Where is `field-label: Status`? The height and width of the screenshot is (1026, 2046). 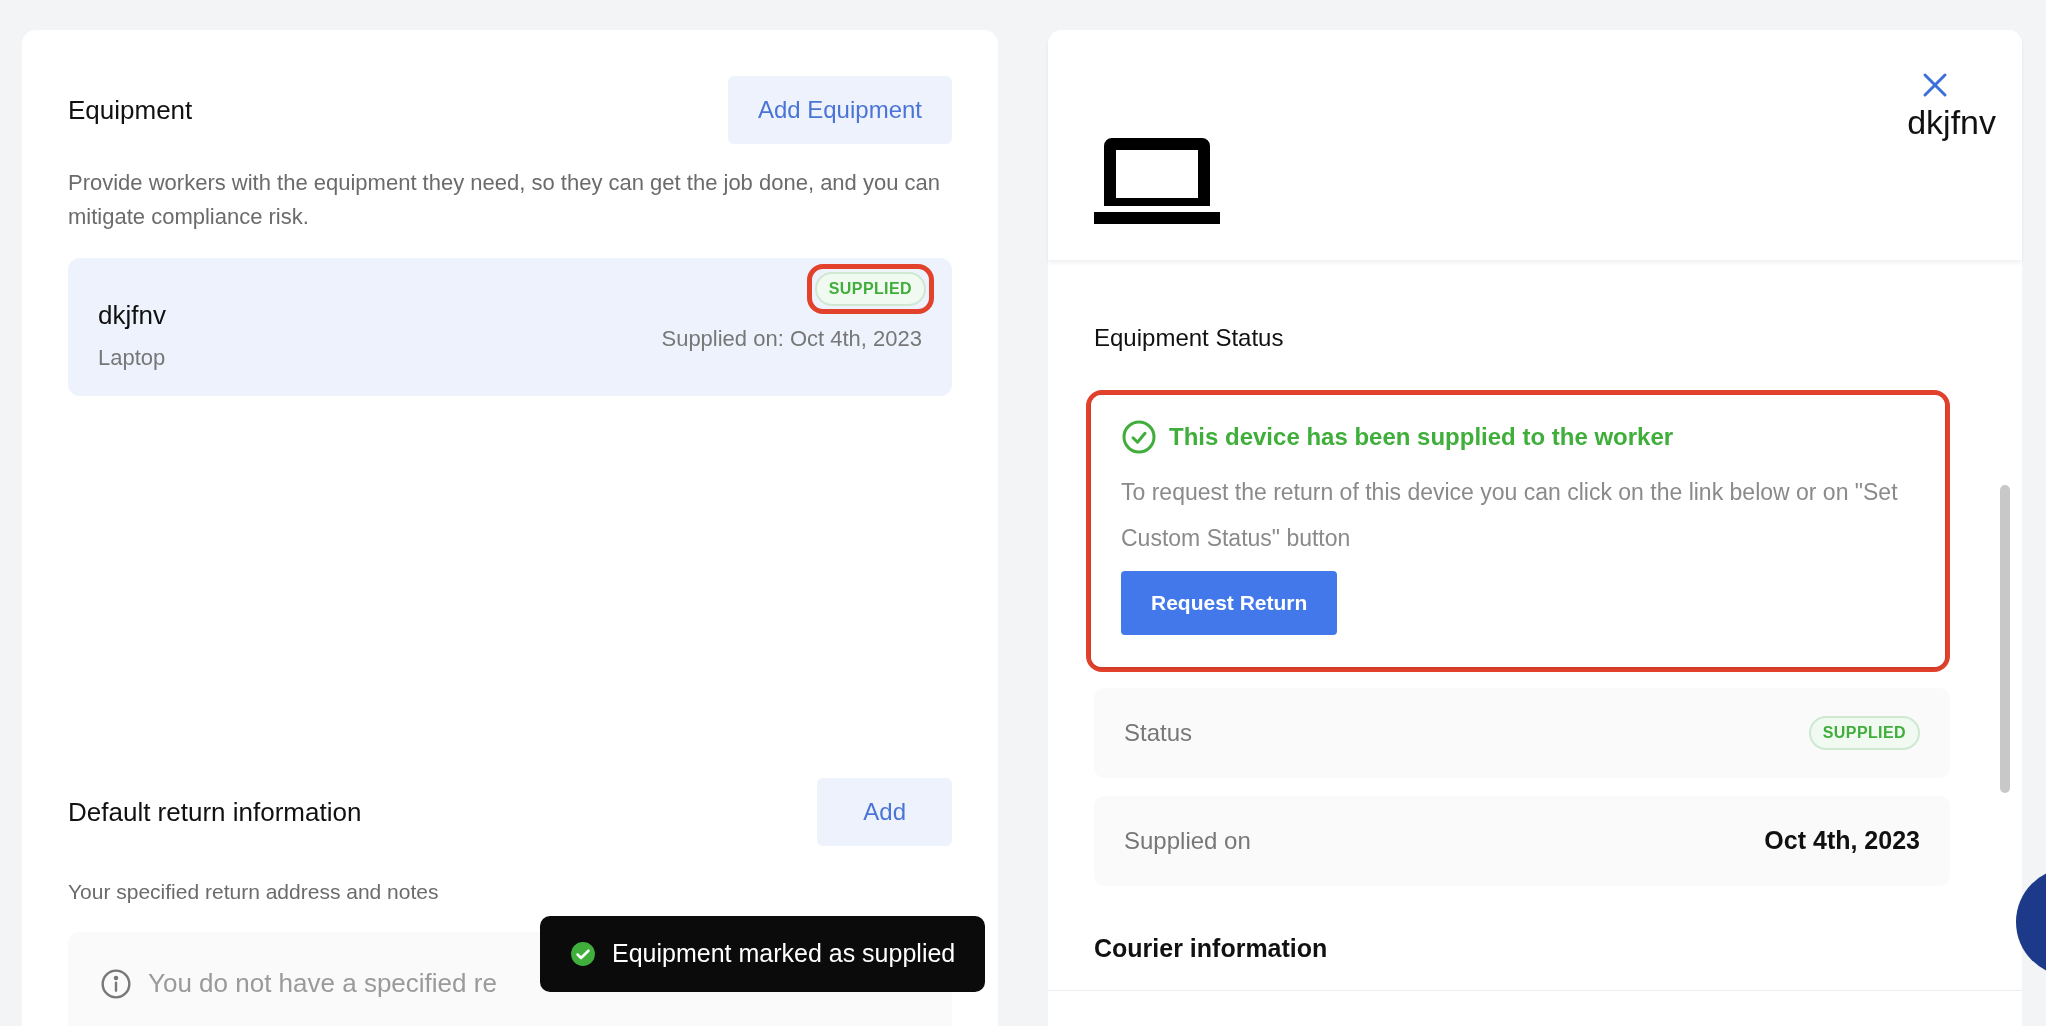
field-label: Status is located at coordinates (1158, 732).